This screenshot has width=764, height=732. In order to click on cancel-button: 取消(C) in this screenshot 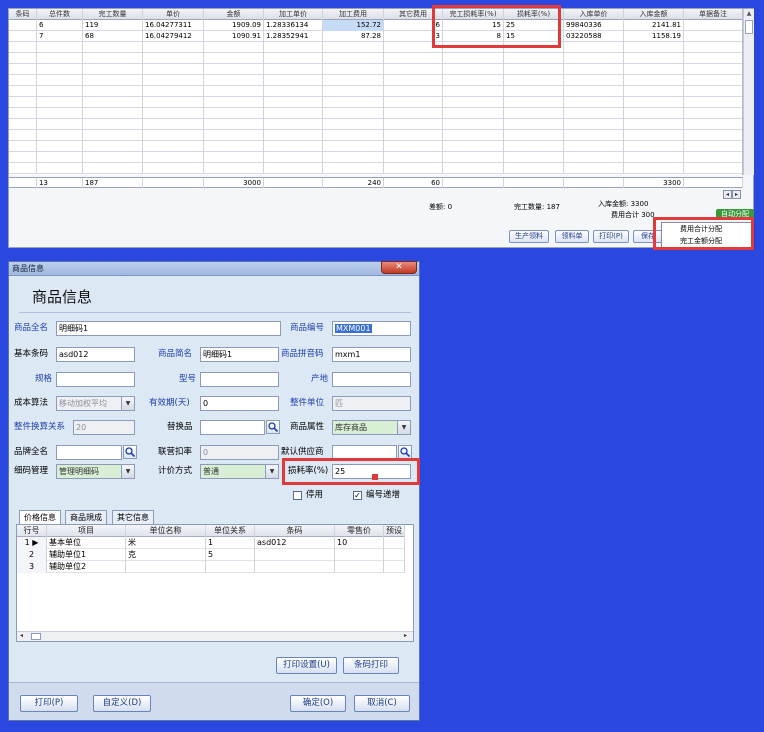, I will do `click(382, 703)`.